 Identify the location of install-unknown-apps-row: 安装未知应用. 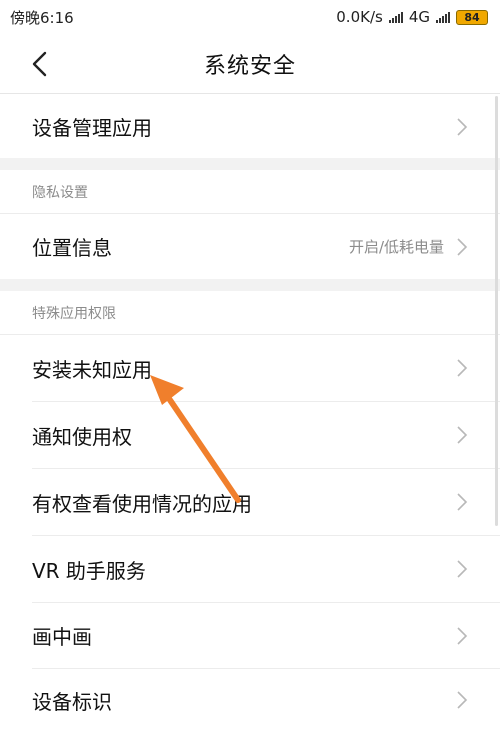
(250, 368).